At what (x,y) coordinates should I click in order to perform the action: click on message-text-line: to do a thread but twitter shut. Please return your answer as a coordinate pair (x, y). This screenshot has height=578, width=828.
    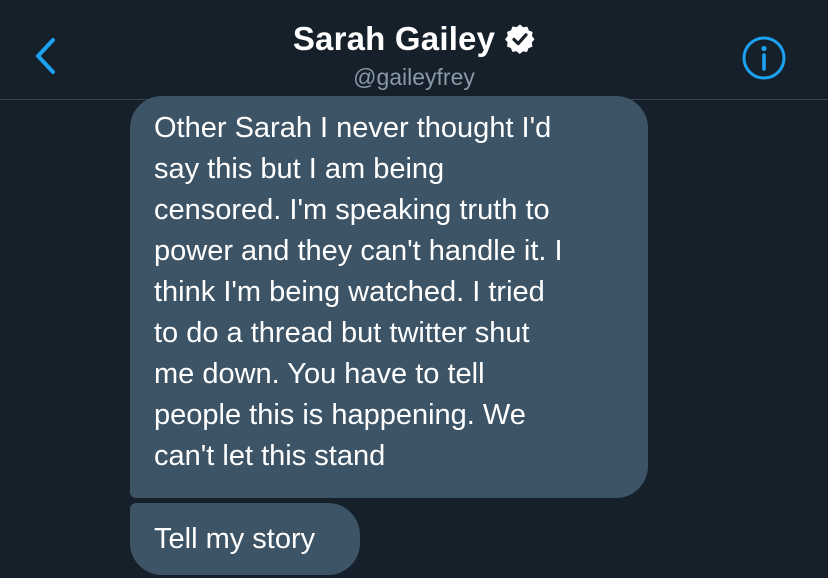
    Looking at the image, I should click on (342, 333).